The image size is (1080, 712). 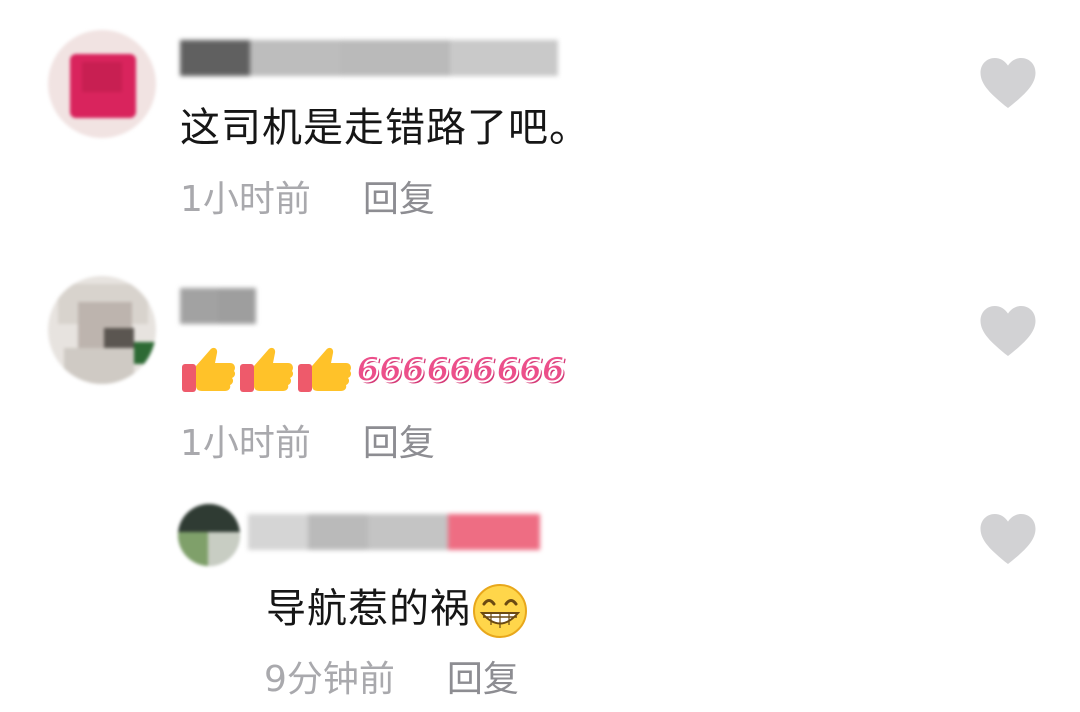 I want to click on comment-text: 这司机是走错路了吧。, so click(x=385, y=128).